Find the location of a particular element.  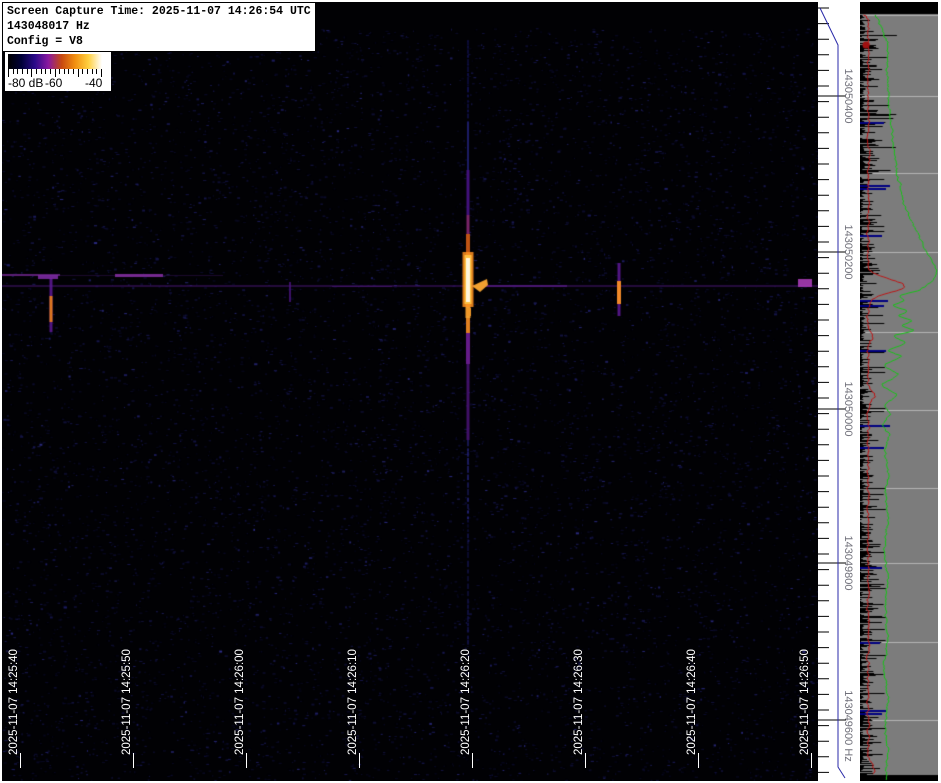

time-label: 2025-11-07 14:26:20 is located at coordinates (466, 702).